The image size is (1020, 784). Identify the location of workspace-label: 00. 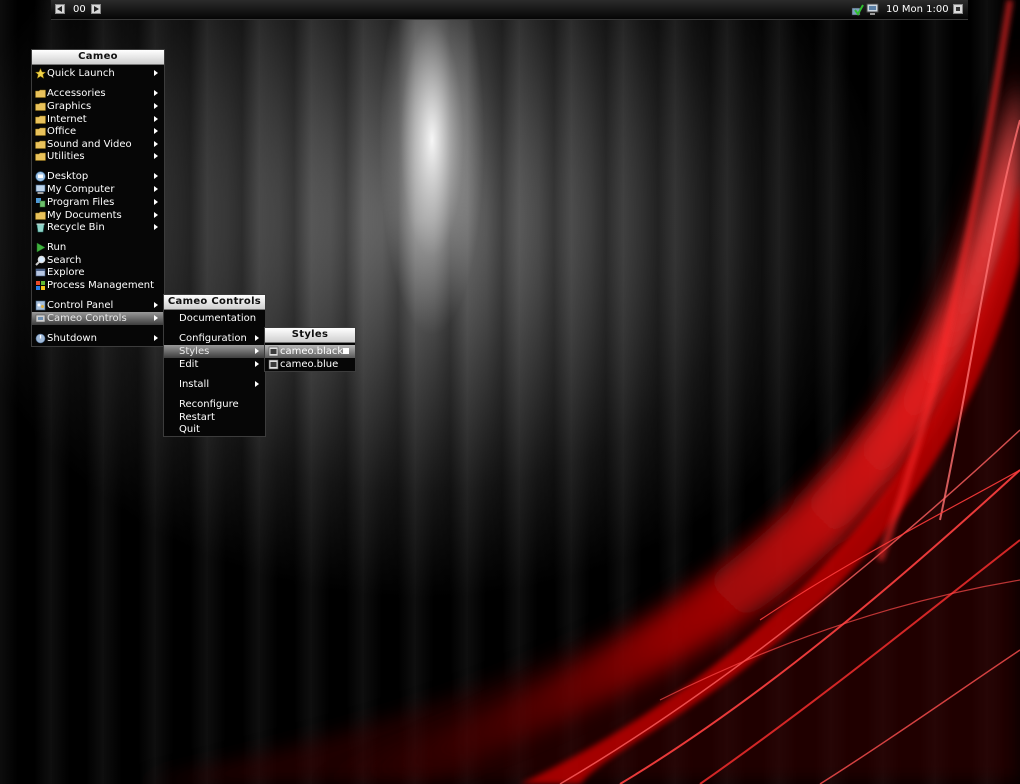
(79, 9).